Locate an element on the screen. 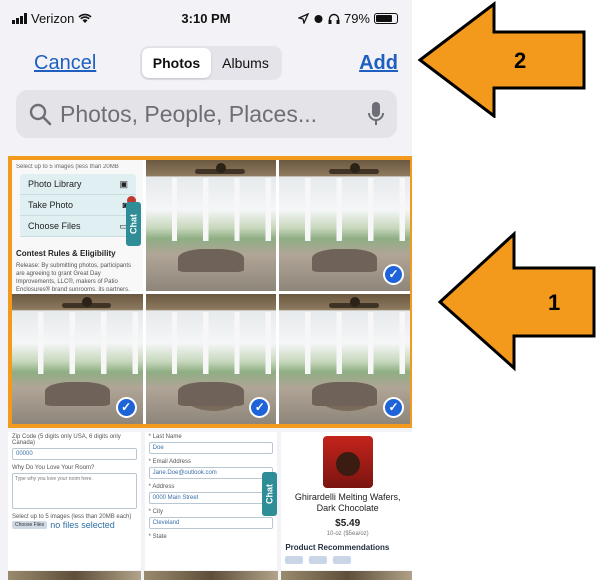  love-label: Why Do You Love Your Room? is located at coordinates (53, 468).